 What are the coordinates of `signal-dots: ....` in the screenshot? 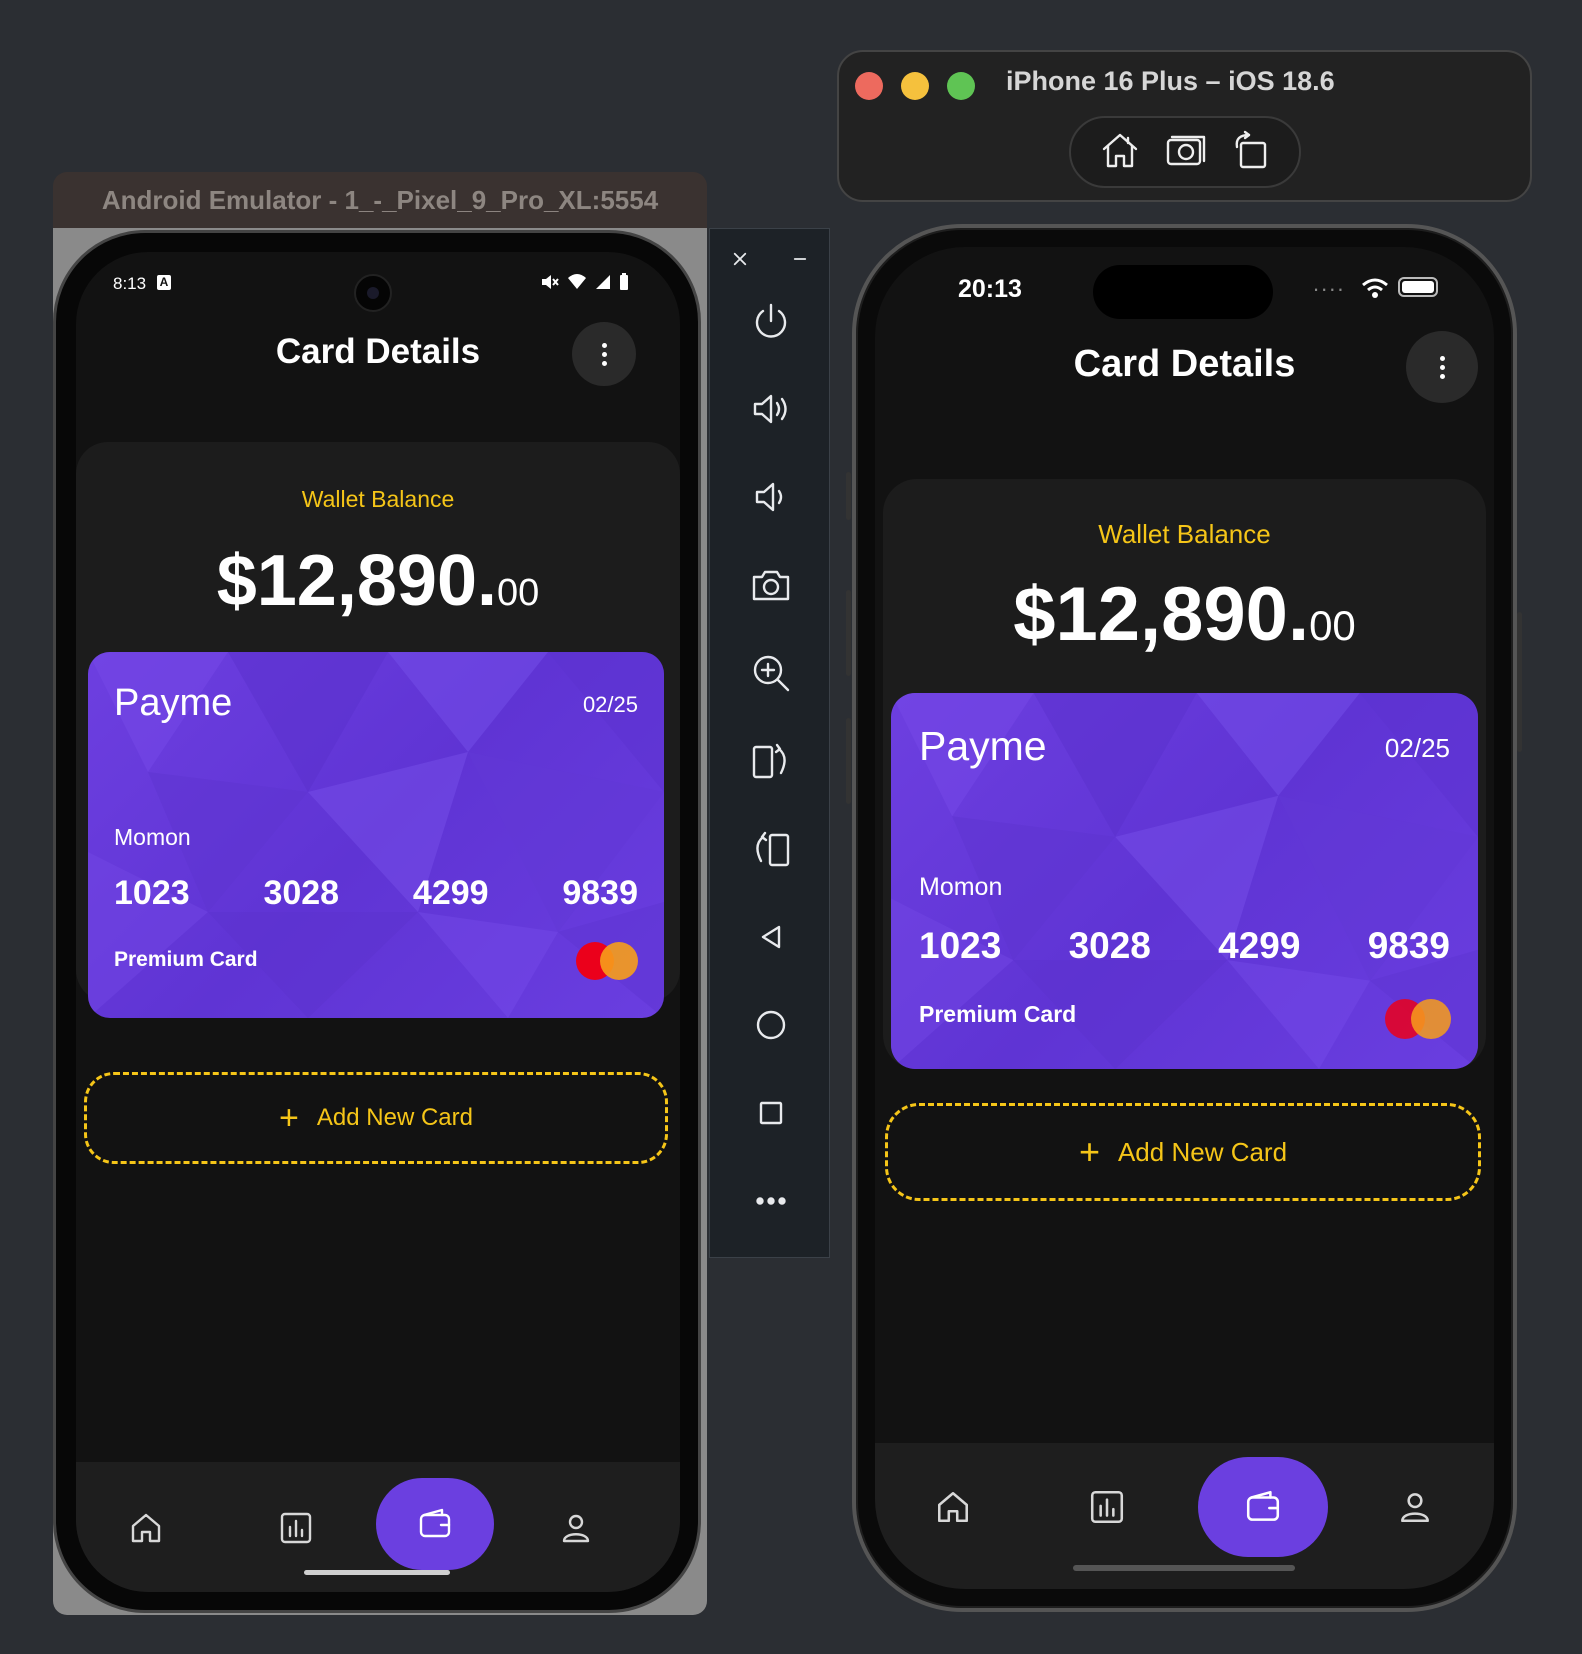 It's located at (1329, 283).